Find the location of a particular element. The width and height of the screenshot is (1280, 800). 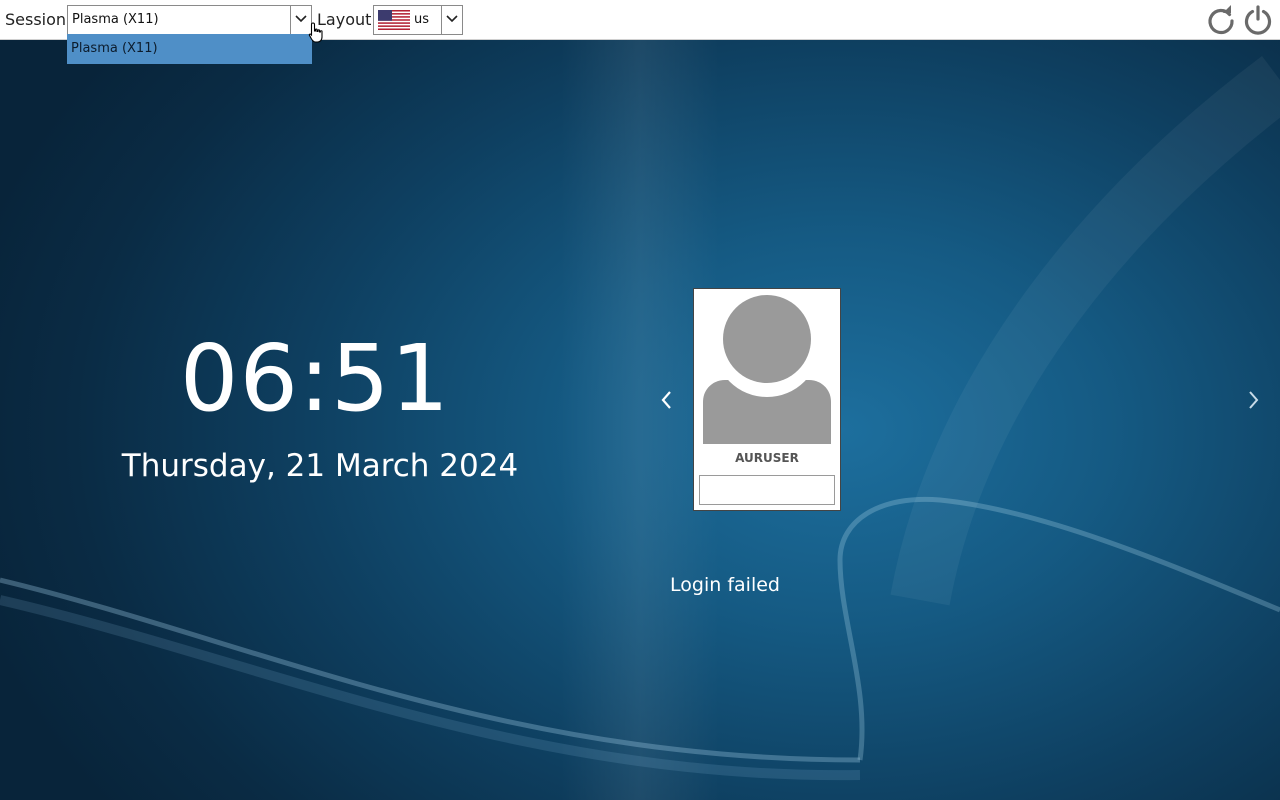

layout-dropdown-button is located at coordinates (451, 20).